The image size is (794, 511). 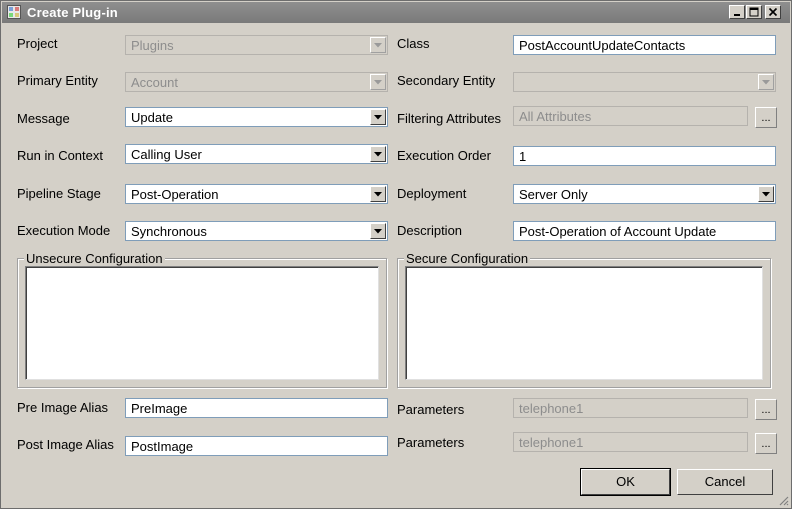 I want to click on pipeline-stage-dropdown-arrow, so click(x=378, y=194).